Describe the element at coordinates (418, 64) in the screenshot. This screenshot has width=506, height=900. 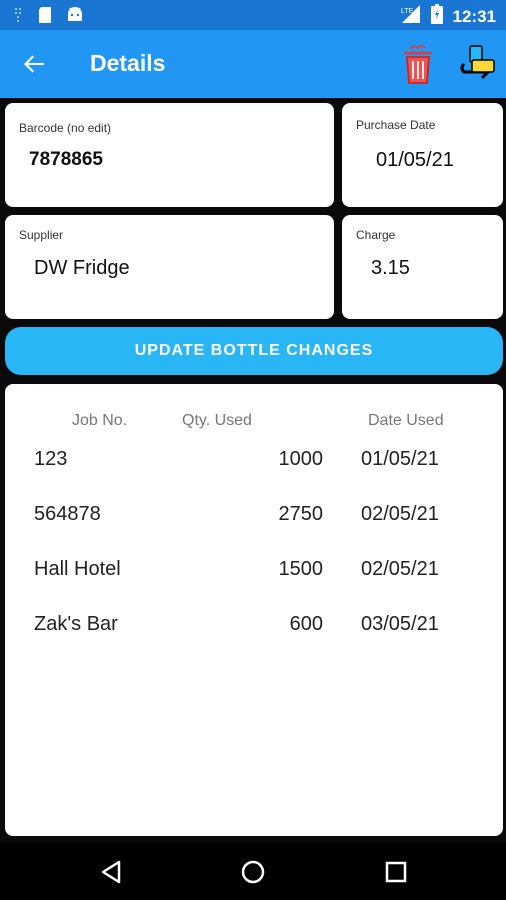
I see `delete-button` at that location.